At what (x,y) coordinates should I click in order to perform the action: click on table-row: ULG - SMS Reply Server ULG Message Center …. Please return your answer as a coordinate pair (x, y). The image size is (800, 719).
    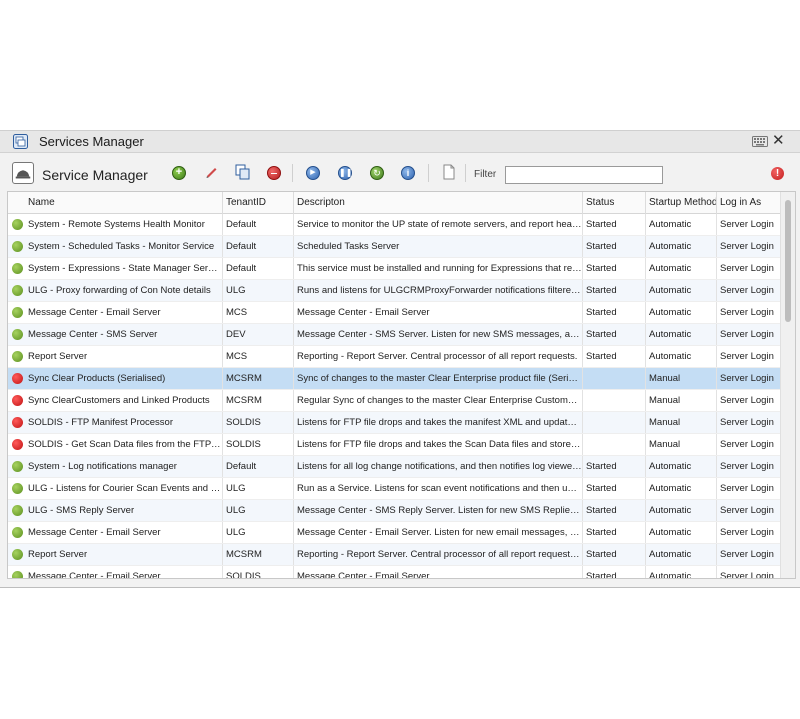
    Looking at the image, I should click on (394, 511).